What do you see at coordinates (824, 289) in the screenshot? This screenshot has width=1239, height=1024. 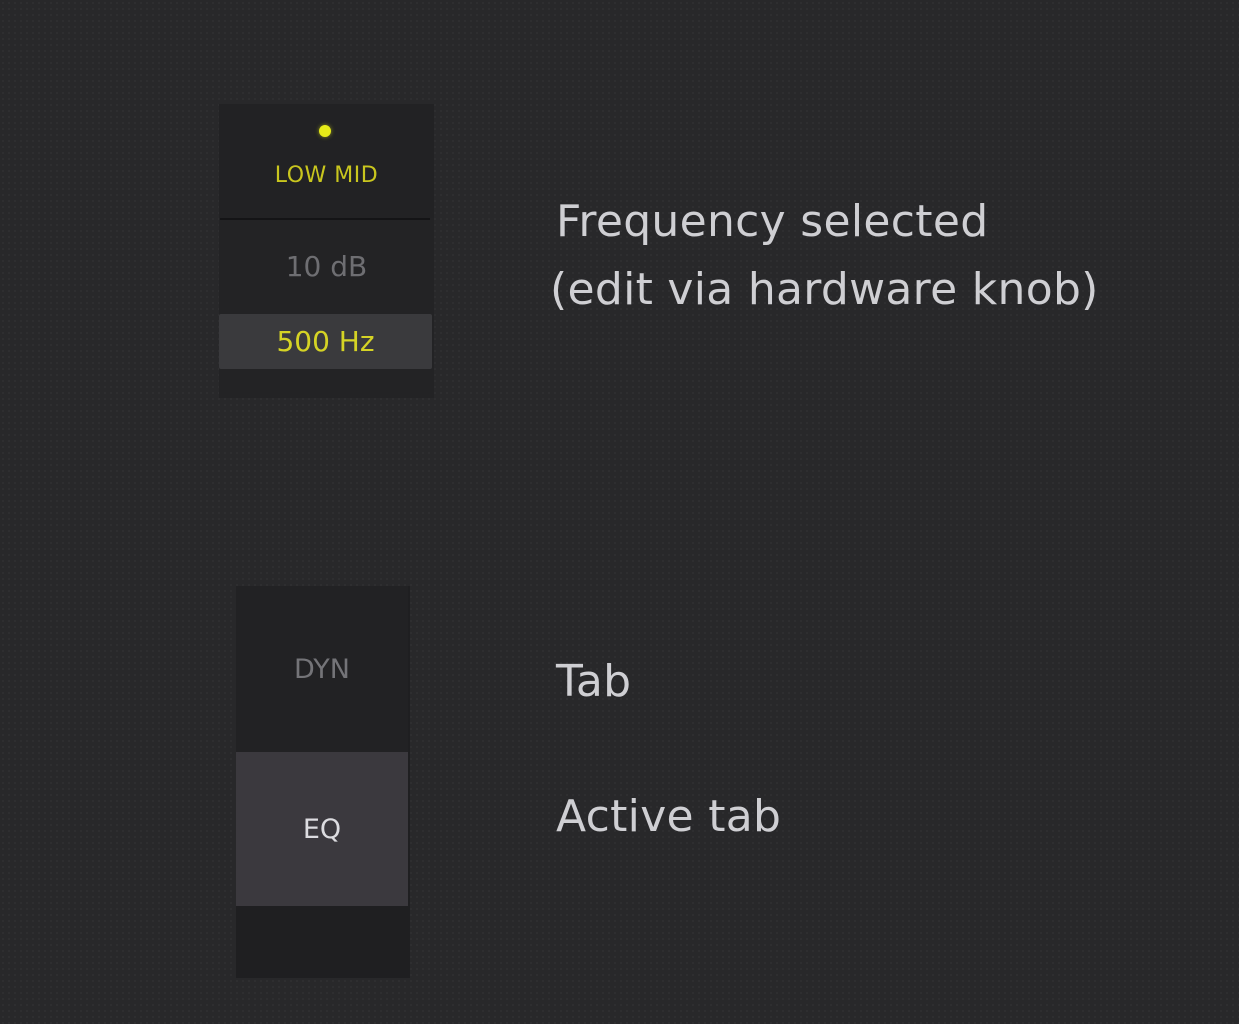 I see `frequency-edit-hint-caption: (edit via hardware knob)` at bounding box center [824, 289].